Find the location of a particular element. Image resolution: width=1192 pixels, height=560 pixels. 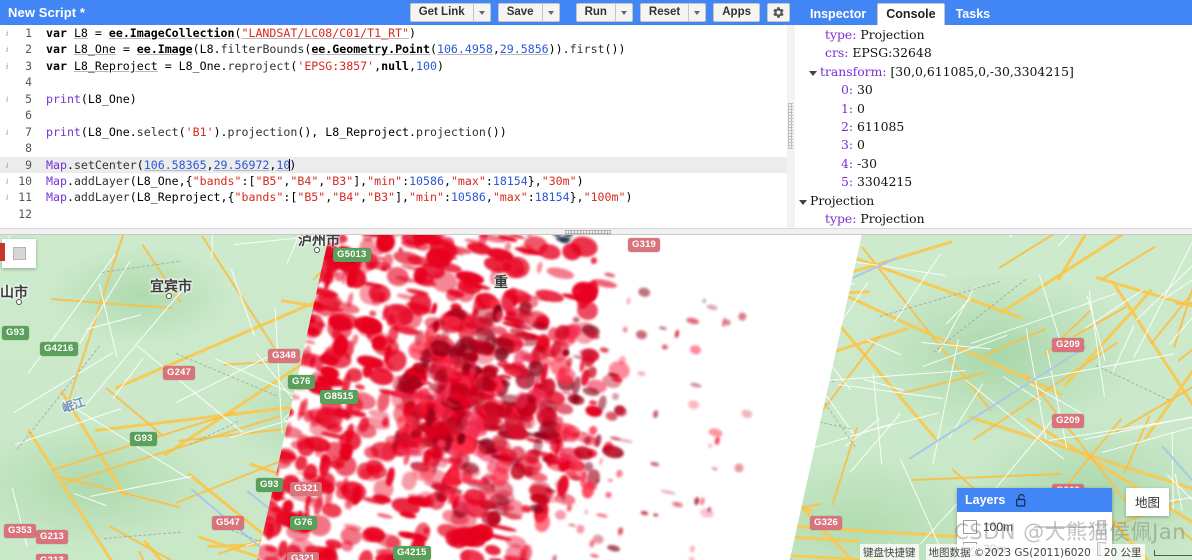

map-scale-label: 20 公里 is located at coordinates (1122, 552).